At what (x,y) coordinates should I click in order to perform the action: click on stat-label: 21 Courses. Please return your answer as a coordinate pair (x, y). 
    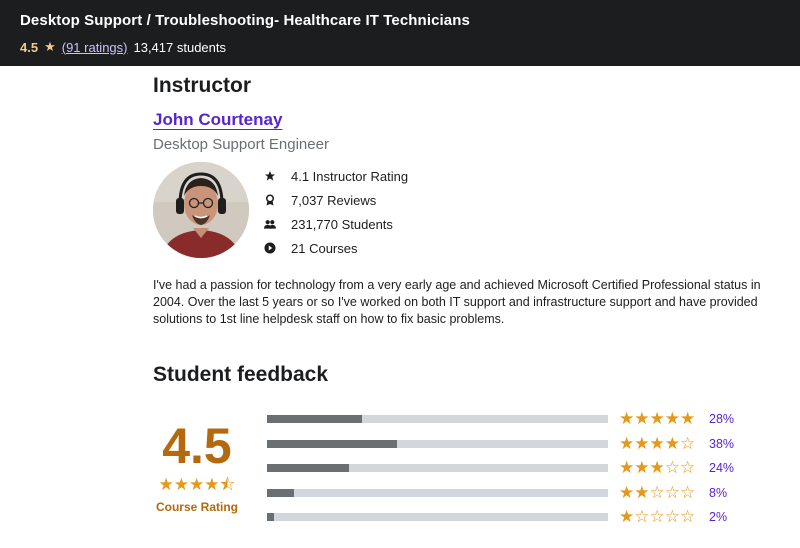
    Looking at the image, I should click on (324, 248).